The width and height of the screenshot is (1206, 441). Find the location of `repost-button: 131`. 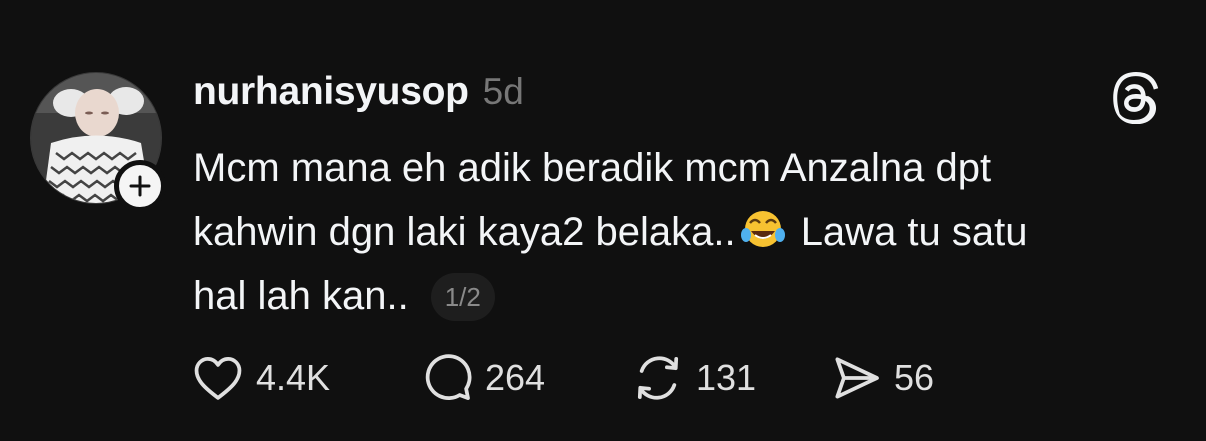

repost-button: 131 is located at coordinates (729, 378).